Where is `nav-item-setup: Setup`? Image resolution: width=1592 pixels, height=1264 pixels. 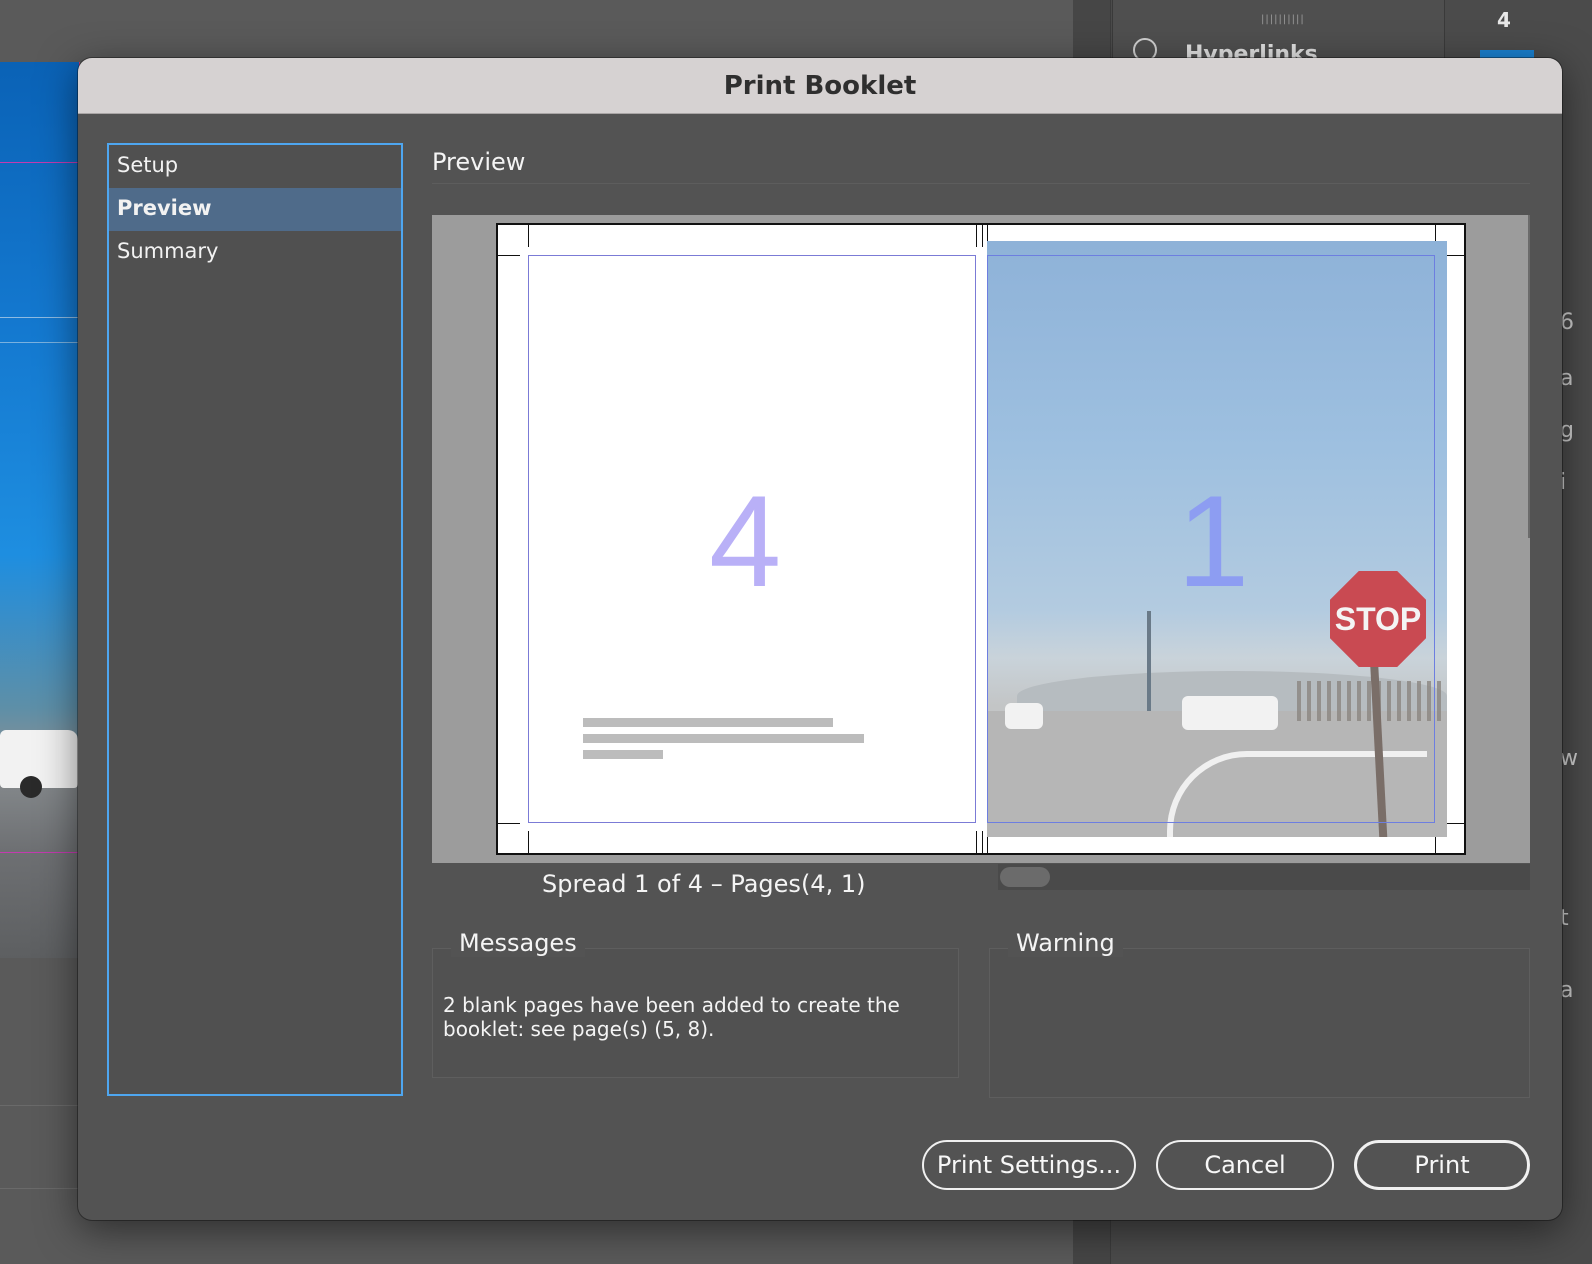 nav-item-setup: Setup is located at coordinates (255, 166).